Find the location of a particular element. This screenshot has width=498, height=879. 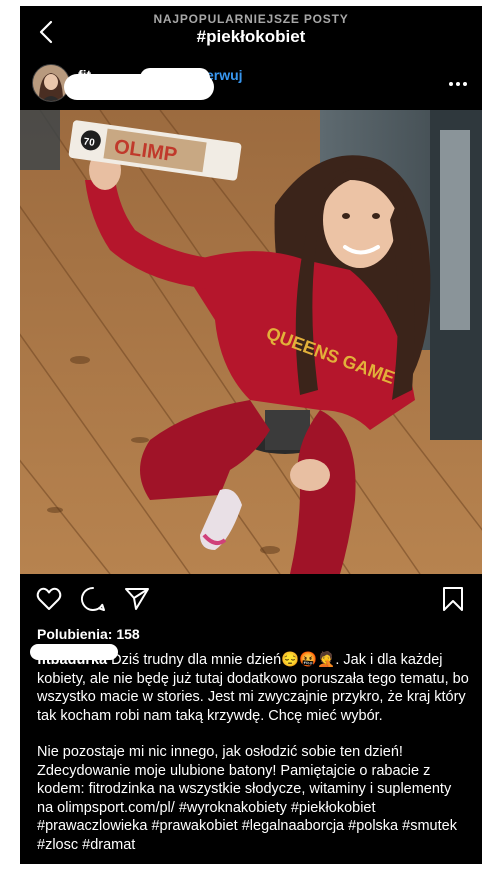

share-button is located at coordinates (137, 599).